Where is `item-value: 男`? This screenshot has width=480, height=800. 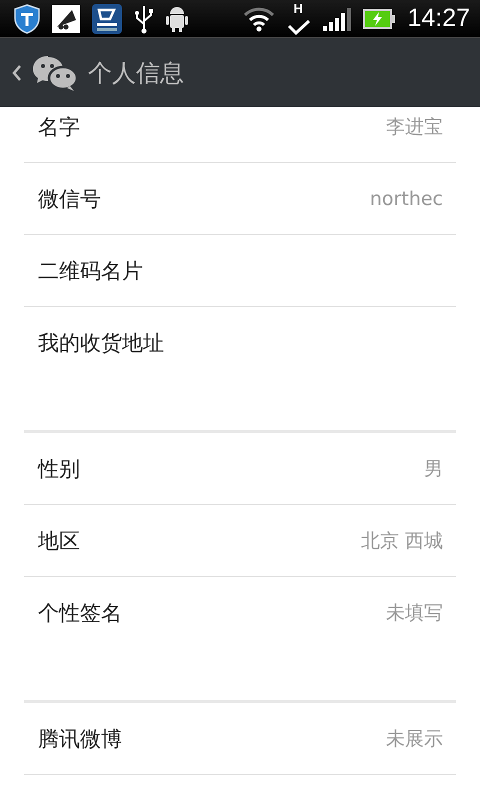
item-value: 男 is located at coordinates (433, 469).